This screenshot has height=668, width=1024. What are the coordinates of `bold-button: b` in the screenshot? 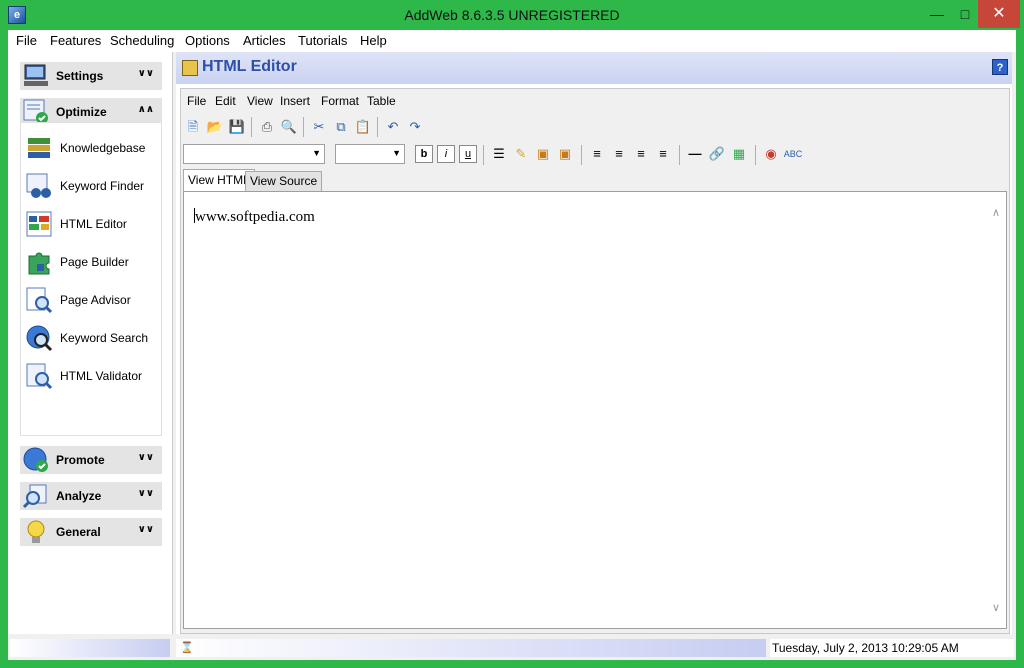 It's located at (424, 154).